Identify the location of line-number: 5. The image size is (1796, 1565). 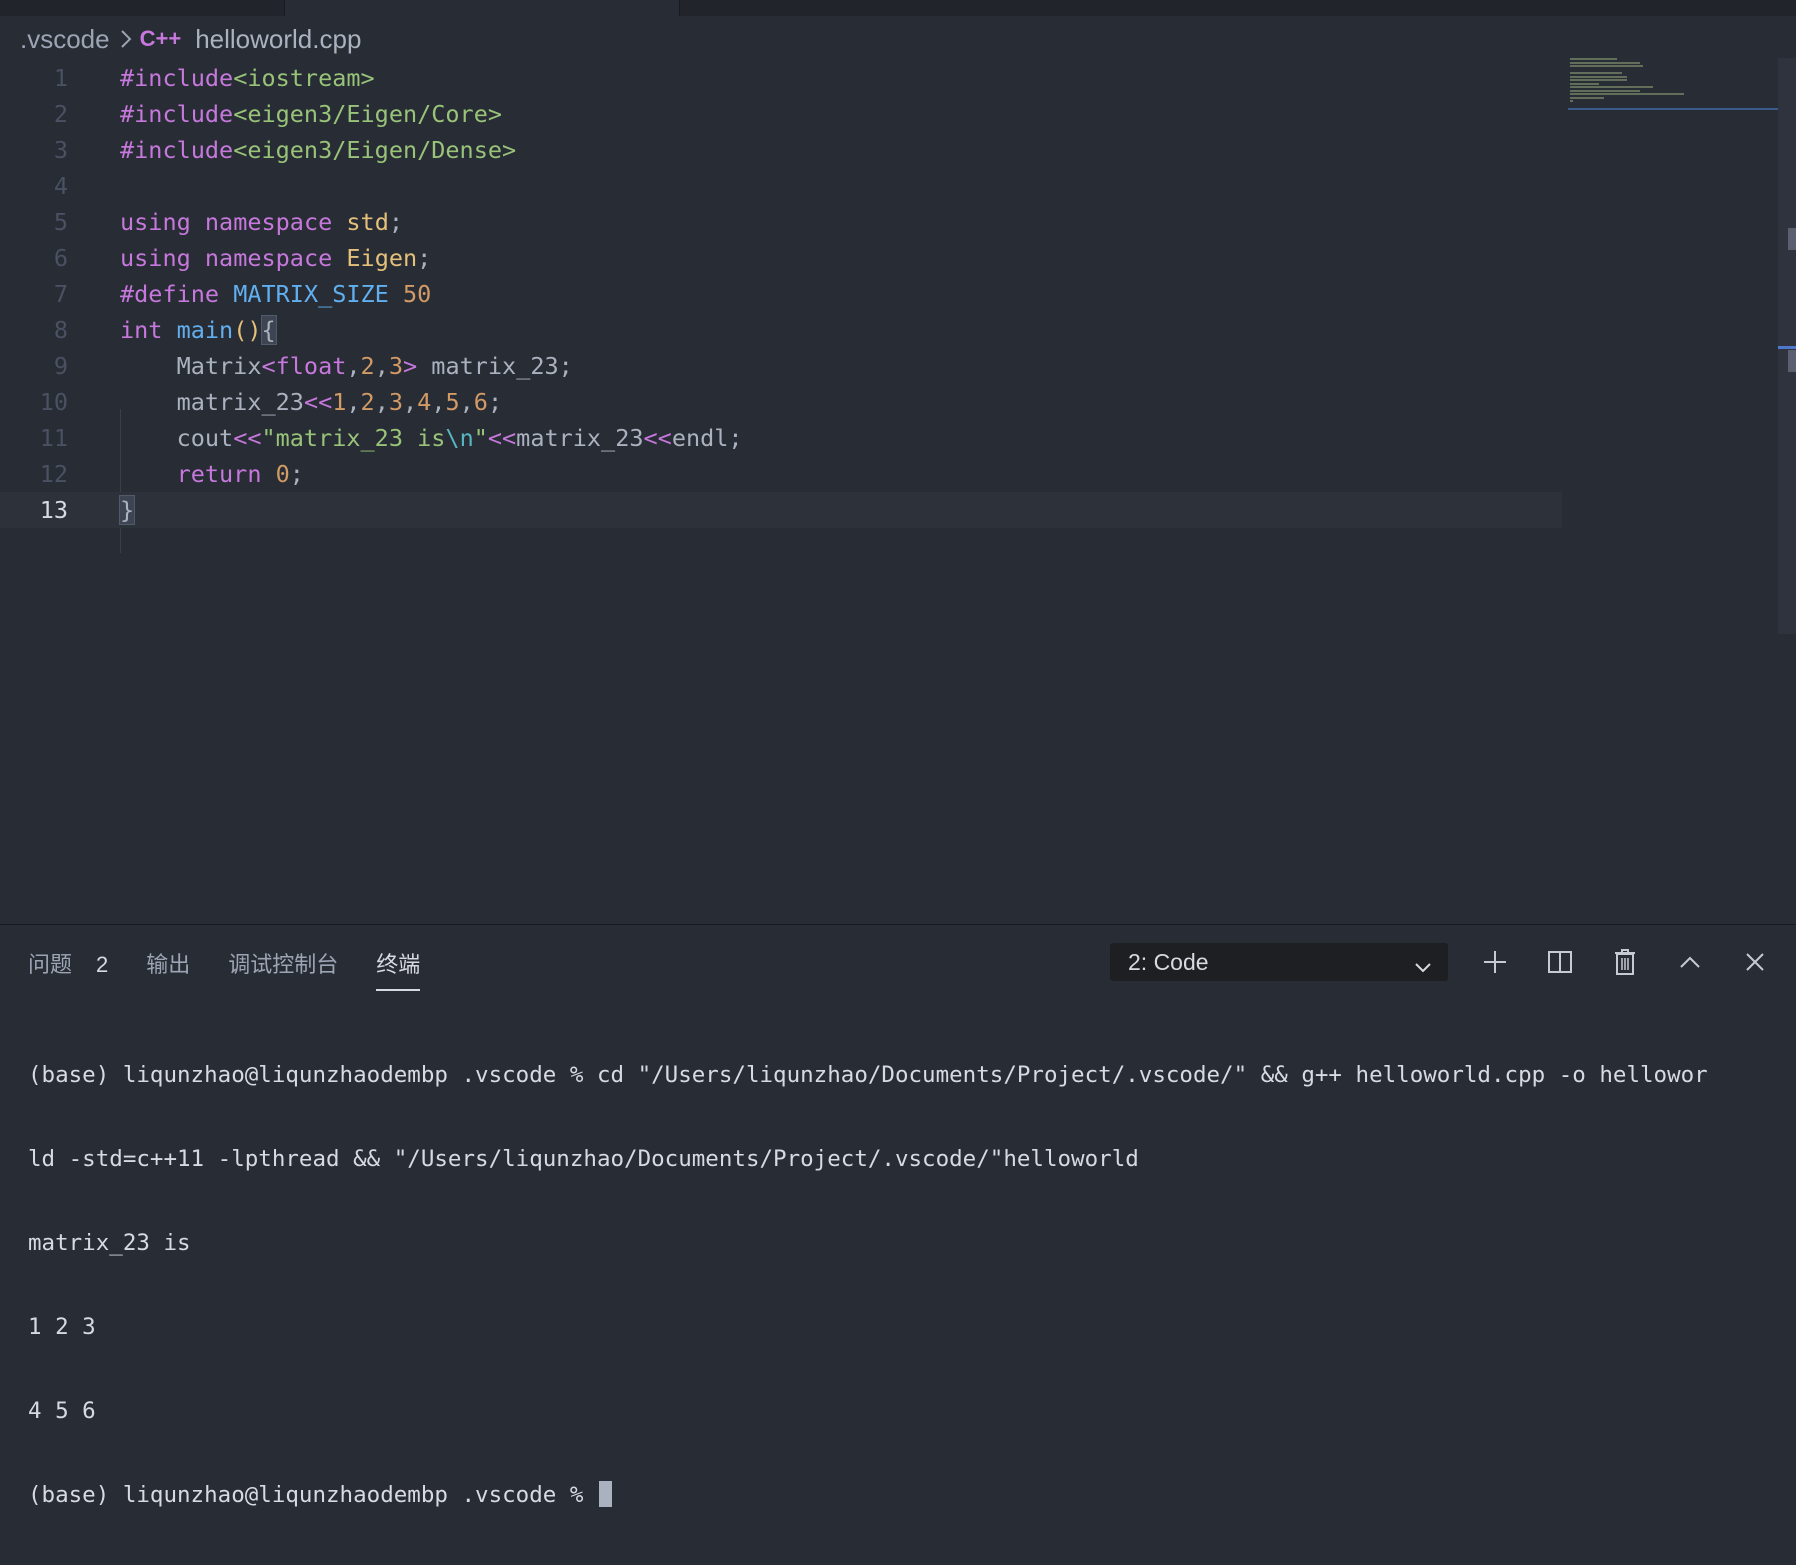
(60, 222).